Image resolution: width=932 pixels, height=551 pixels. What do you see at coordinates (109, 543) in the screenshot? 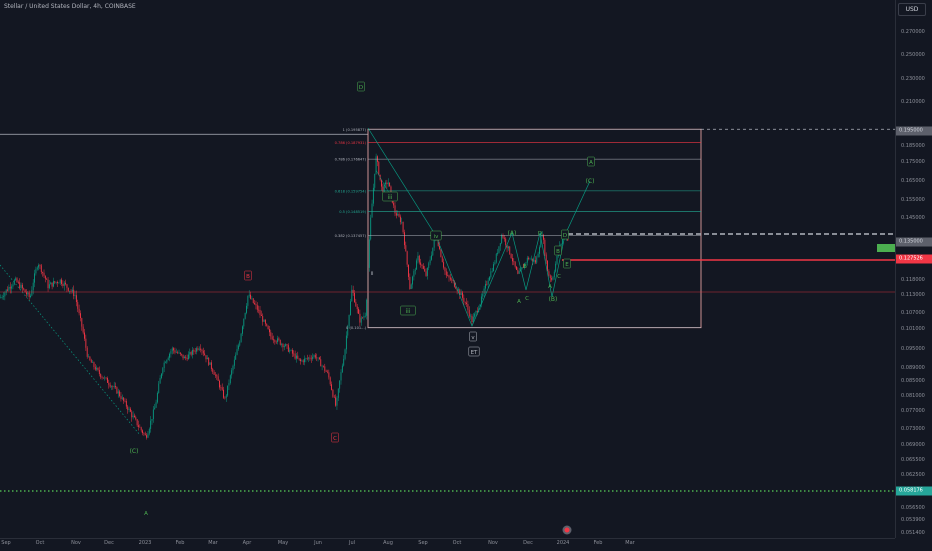
I see `time-tick: Dec` at bounding box center [109, 543].